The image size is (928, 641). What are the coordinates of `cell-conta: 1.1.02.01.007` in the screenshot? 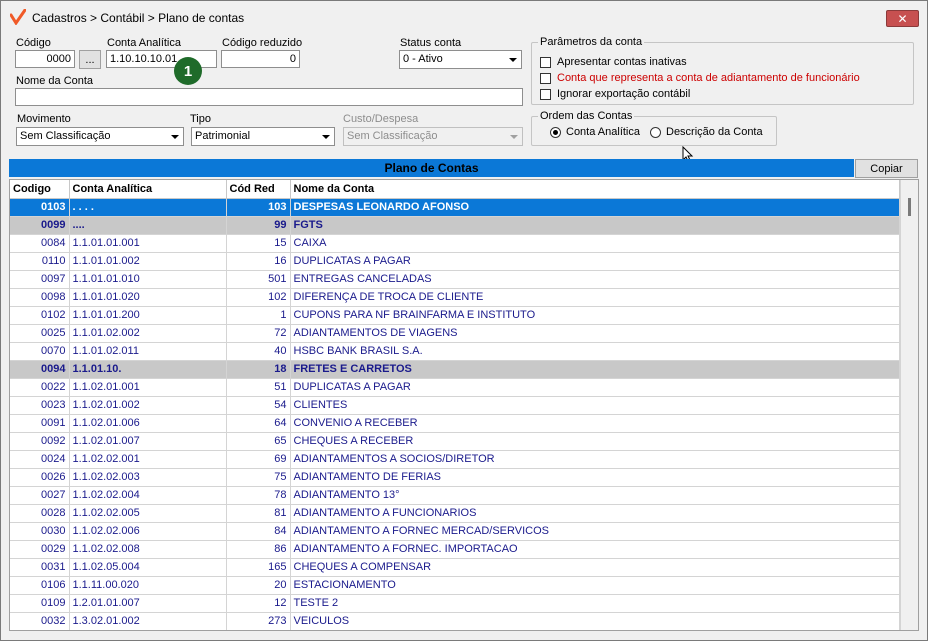 It's located at (148, 441).